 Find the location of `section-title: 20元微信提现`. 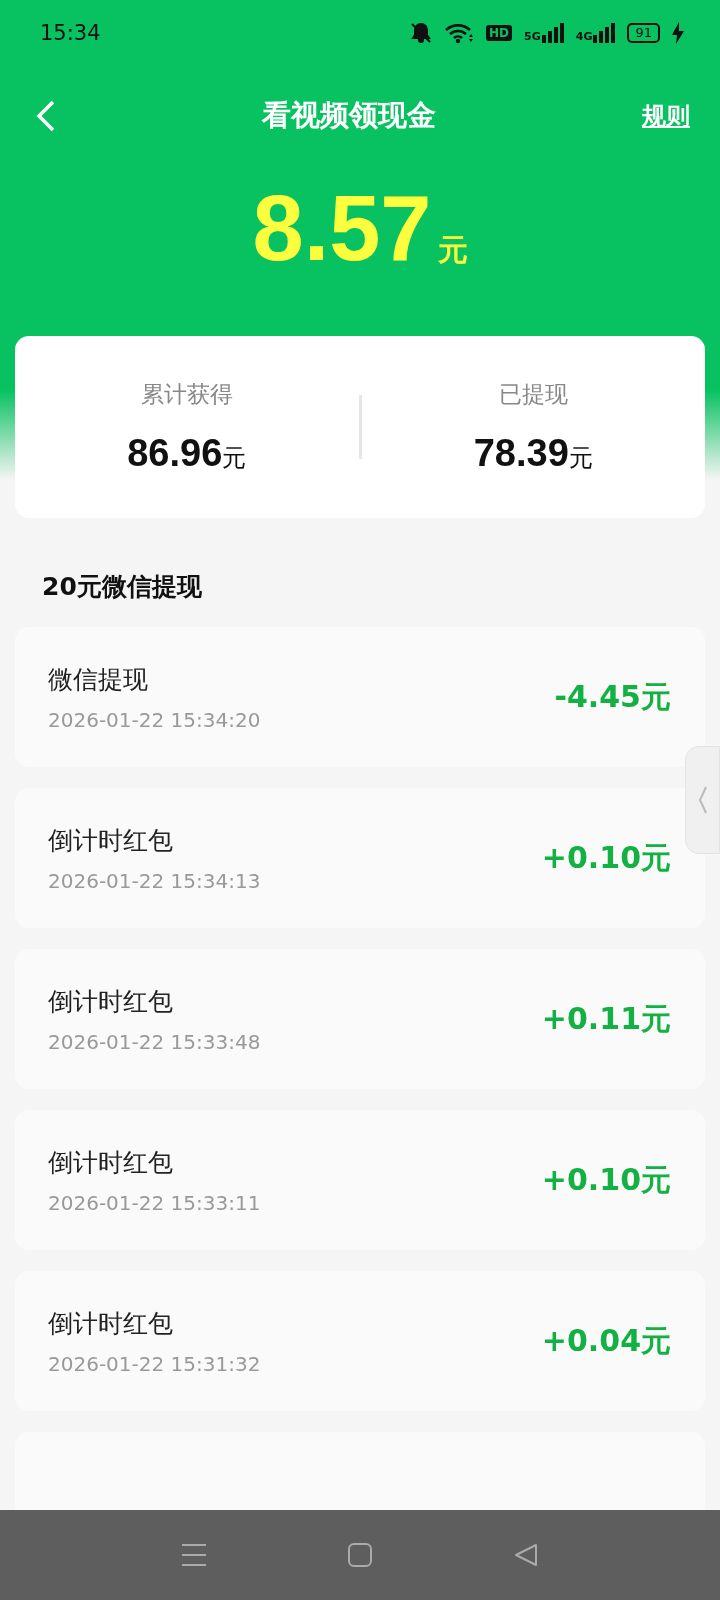

section-title: 20元微信提现 is located at coordinates (122, 587).